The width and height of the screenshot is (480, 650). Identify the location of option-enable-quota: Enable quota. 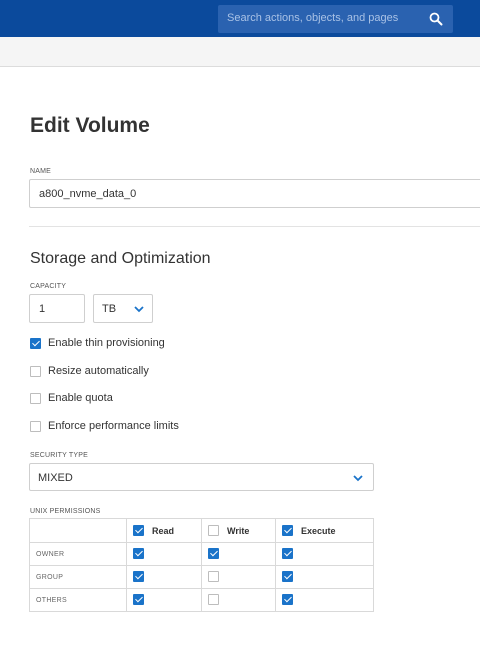
(71, 398).